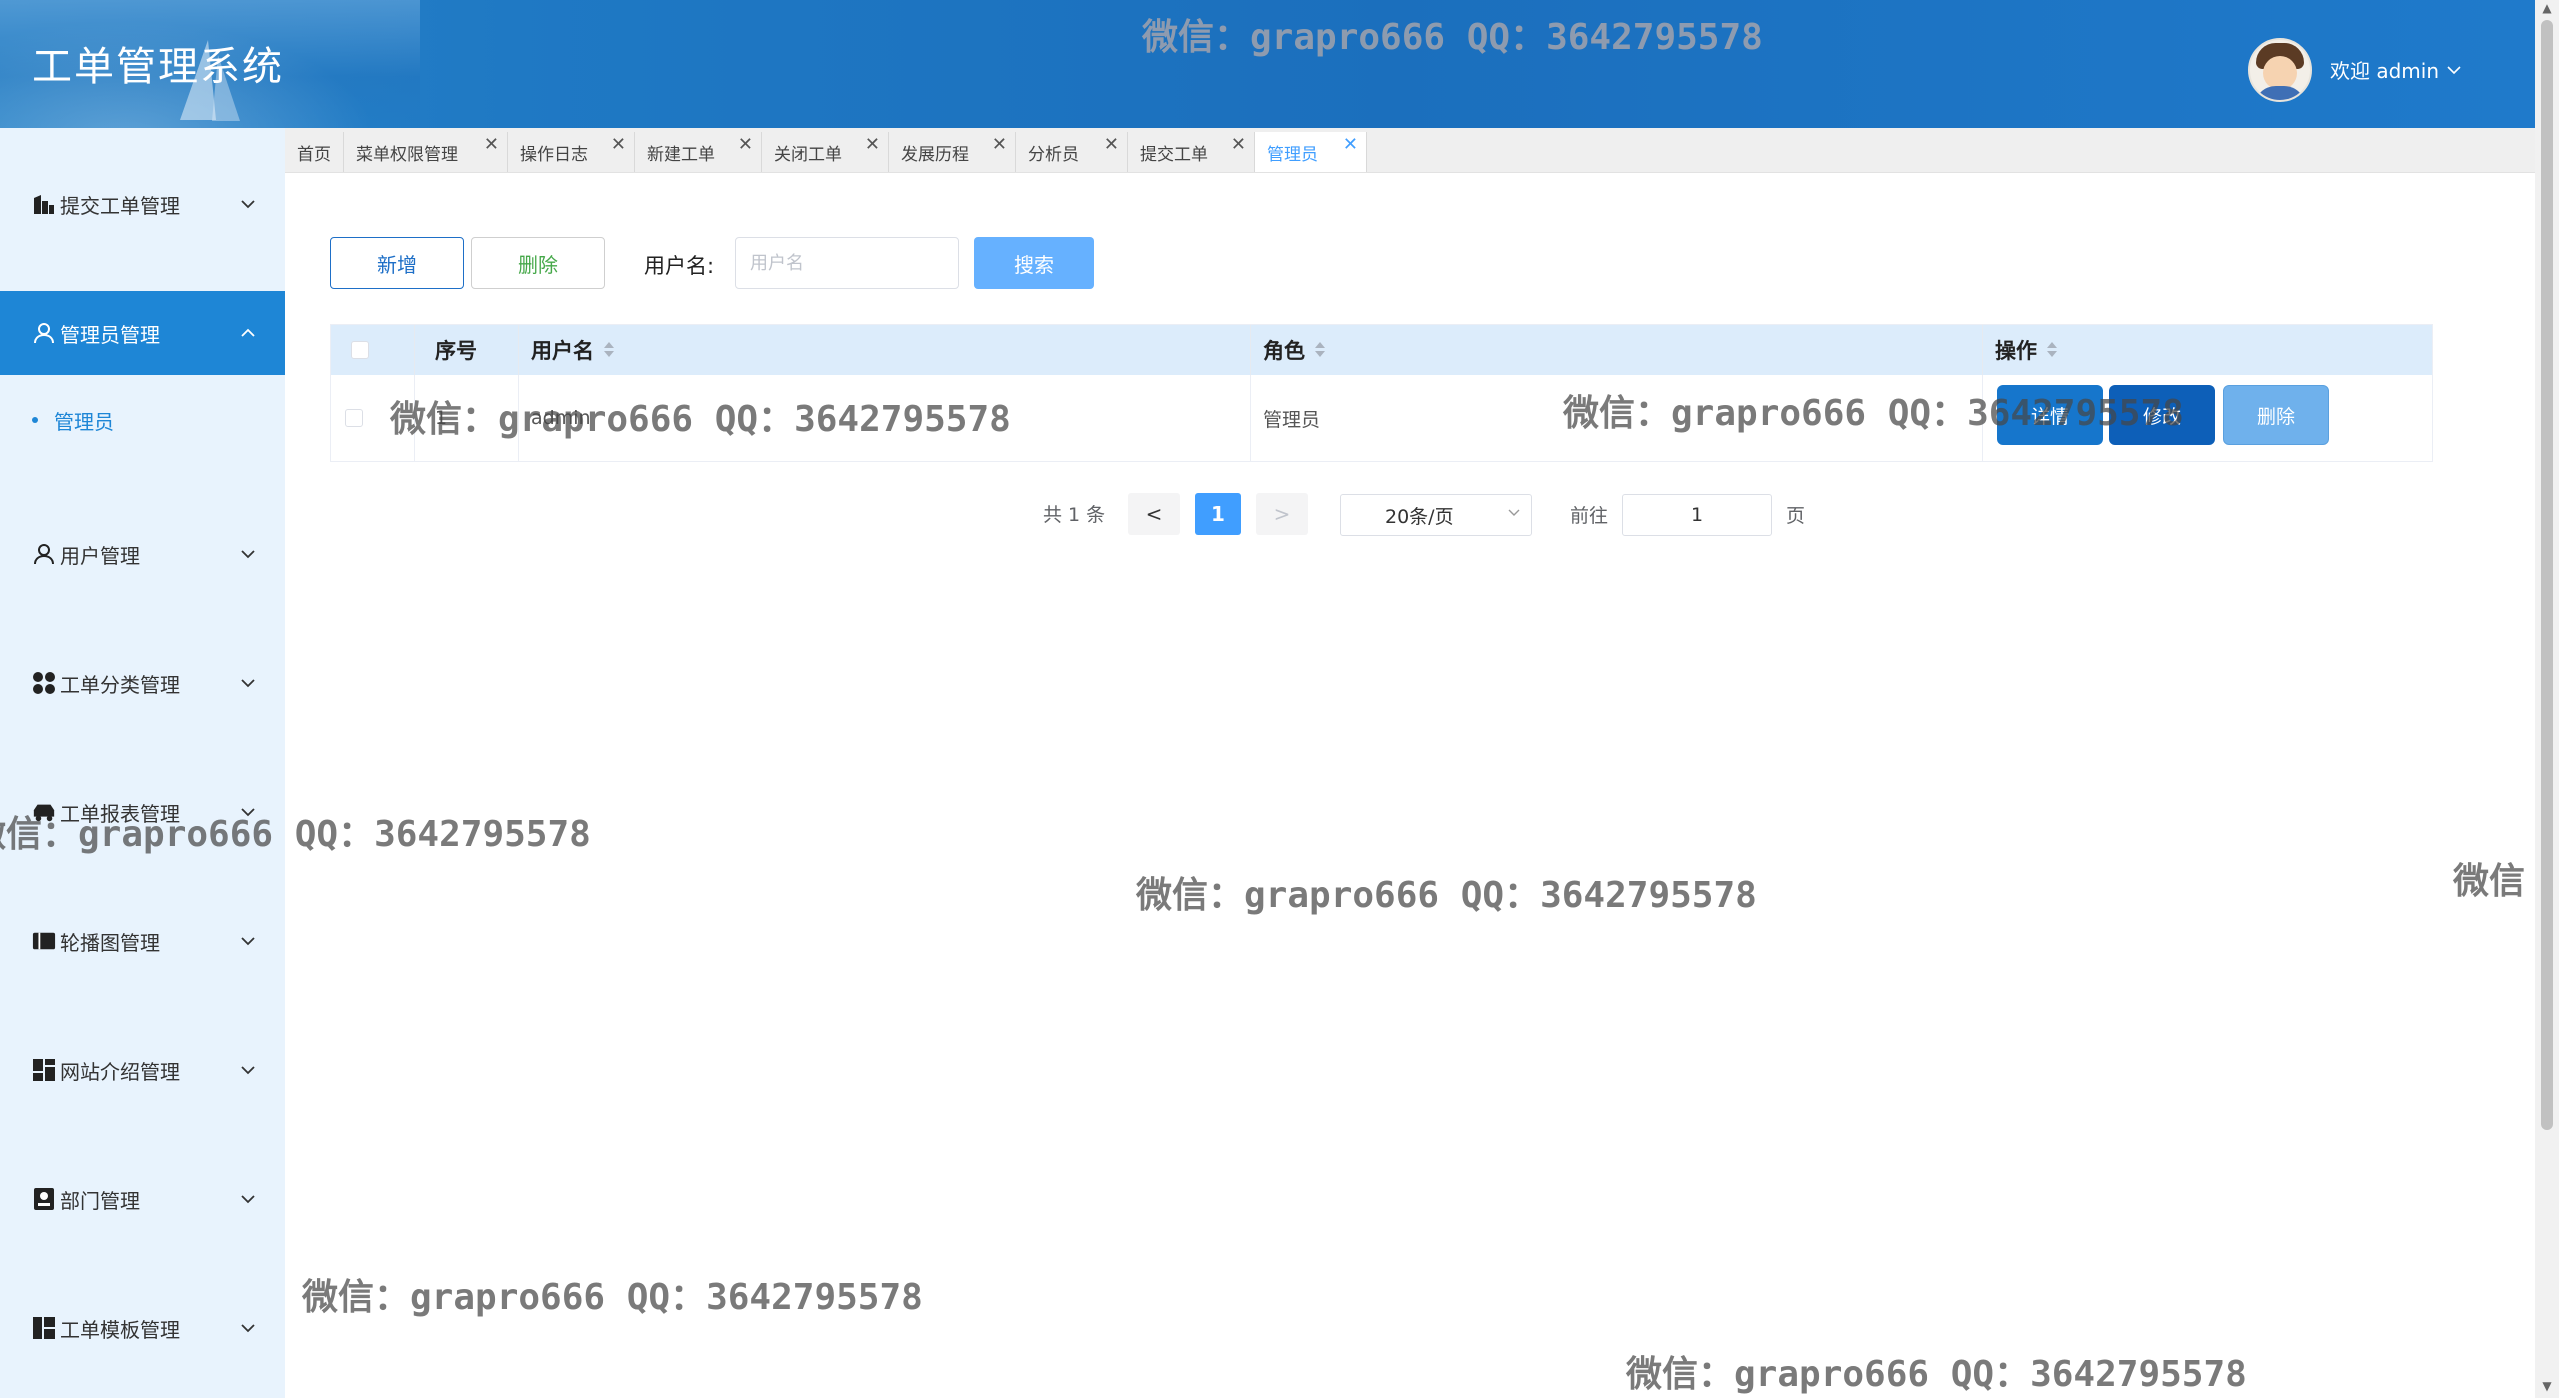  What do you see at coordinates (84, 421) in the screenshot?
I see `sidebar-subitem-label: 管理员` at bounding box center [84, 421].